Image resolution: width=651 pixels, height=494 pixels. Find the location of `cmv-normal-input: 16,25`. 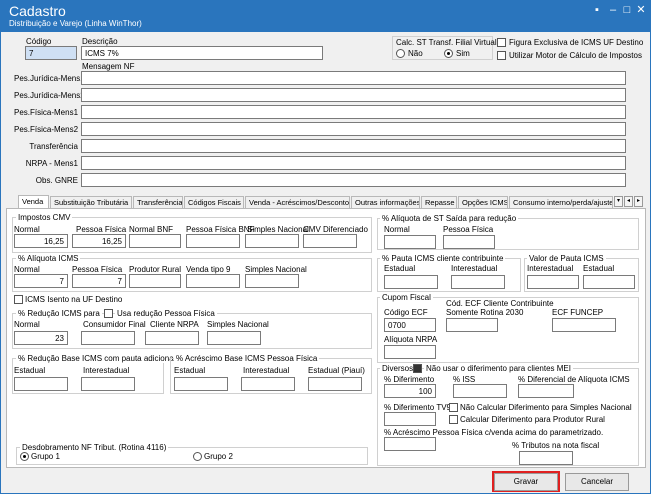

cmv-normal-input: 16,25 is located at coordinates (41, 241).